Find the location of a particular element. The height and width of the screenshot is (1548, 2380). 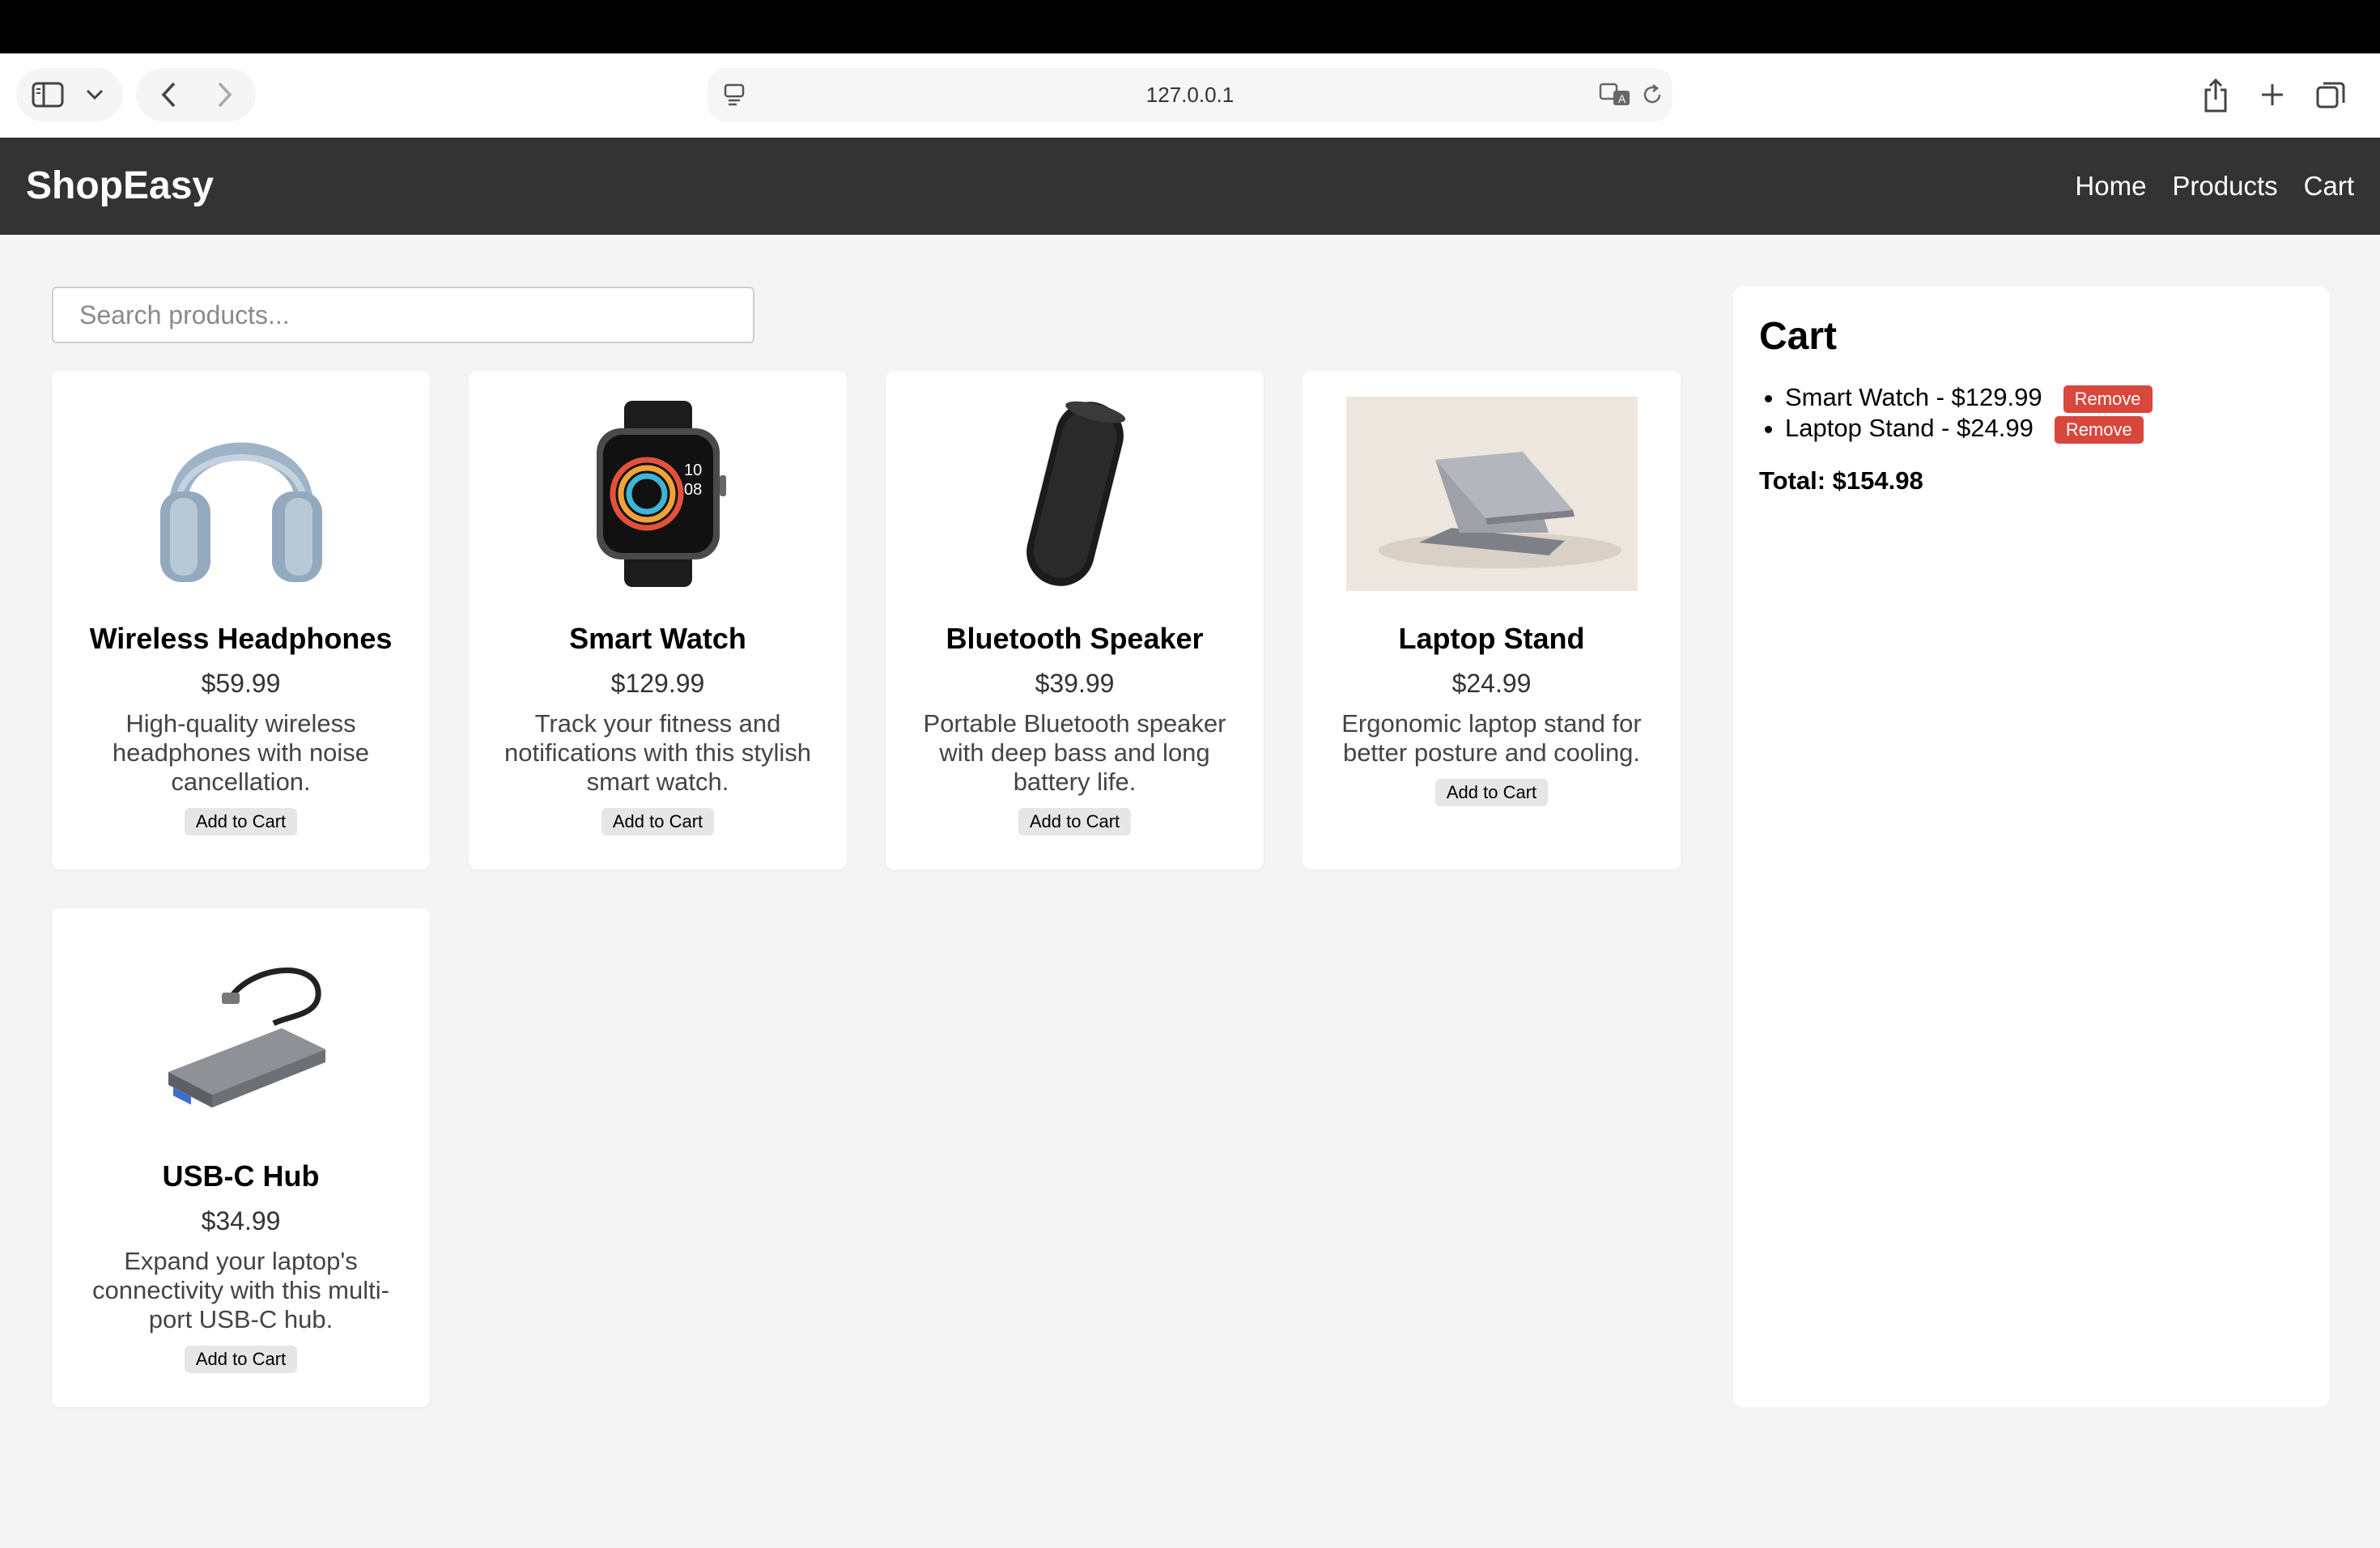

address-bar: 127.0.0.1 A is located at coordinates (1190, 95).